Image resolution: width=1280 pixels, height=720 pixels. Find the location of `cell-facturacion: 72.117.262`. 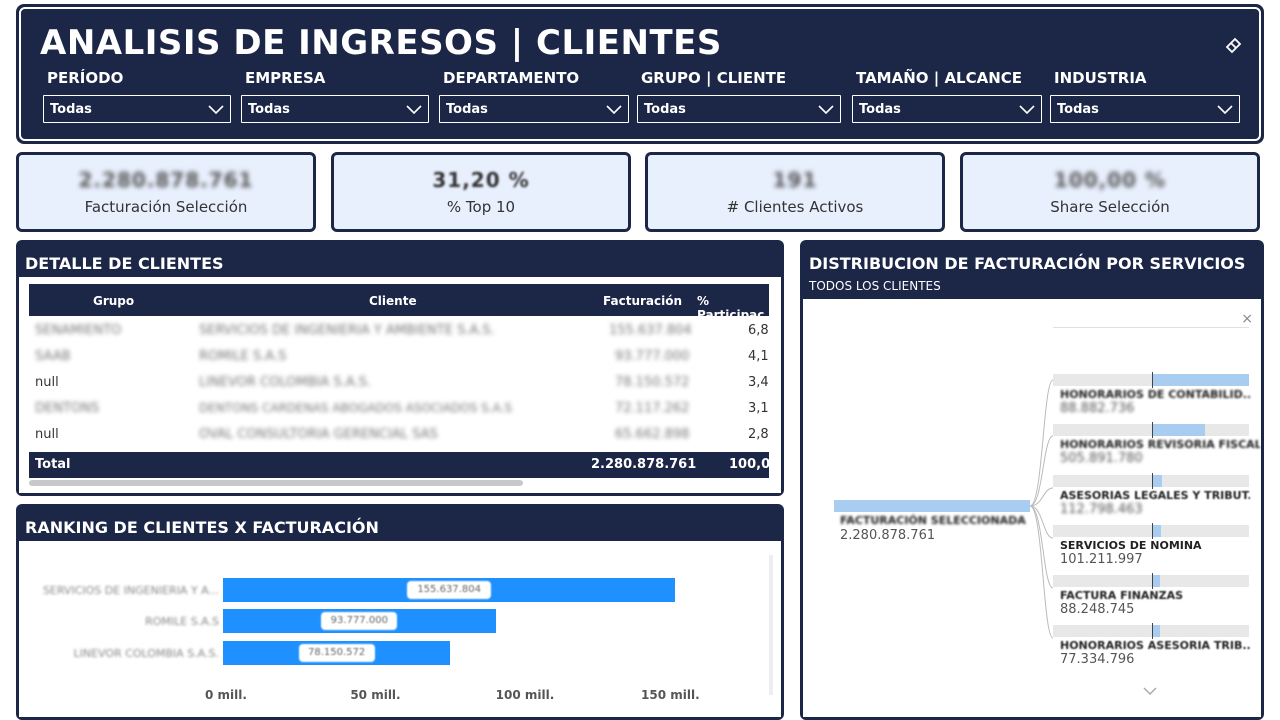

cell-facturacion: 72.117.262 is located at coordinates (652, 408).